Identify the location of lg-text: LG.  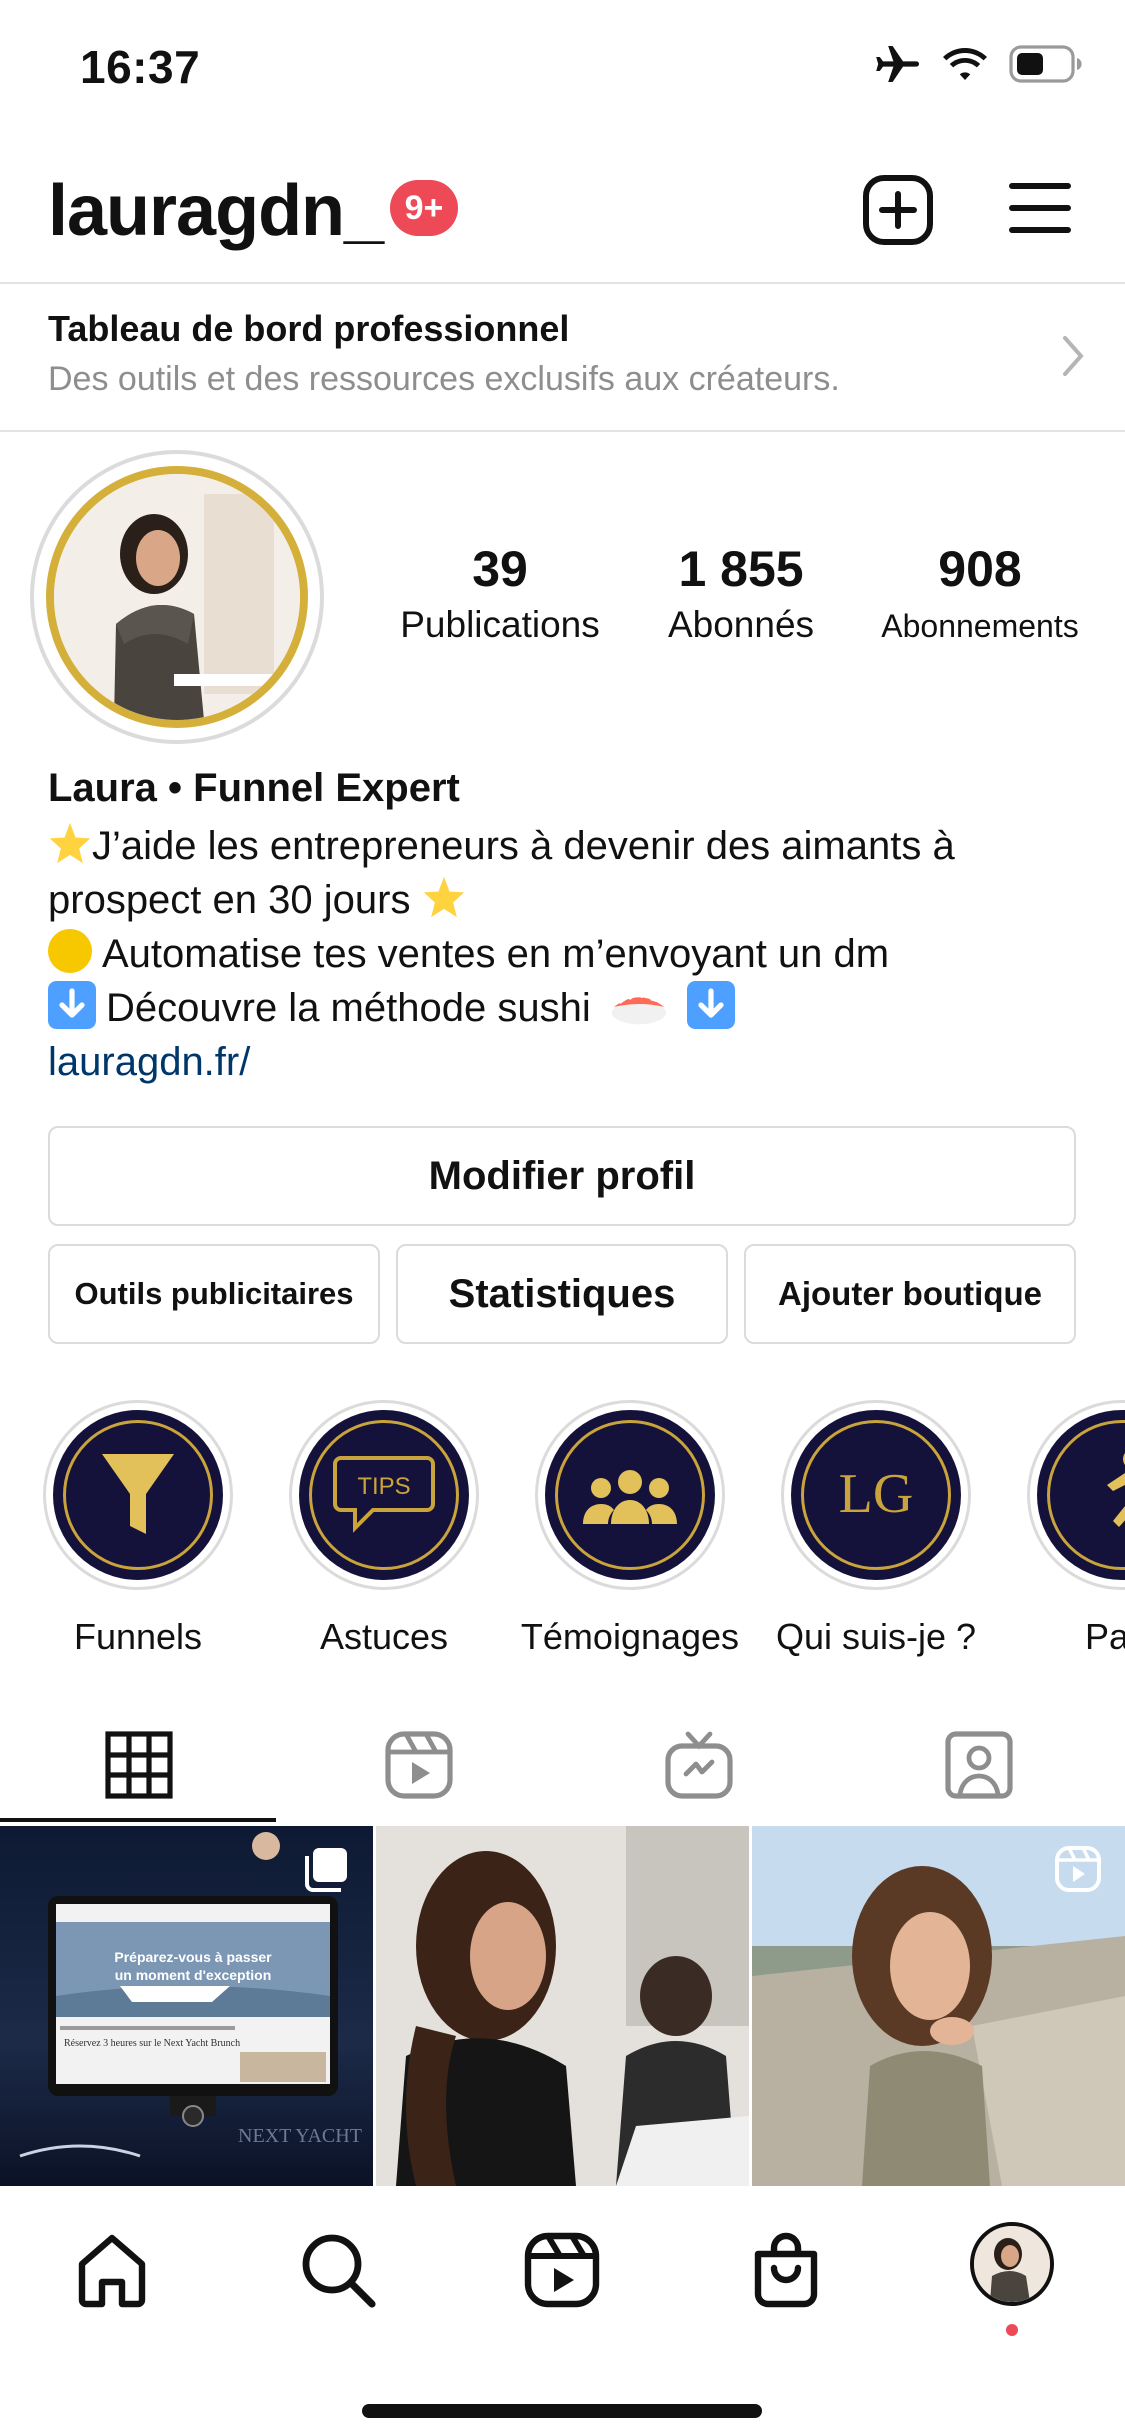
(876, 1494).